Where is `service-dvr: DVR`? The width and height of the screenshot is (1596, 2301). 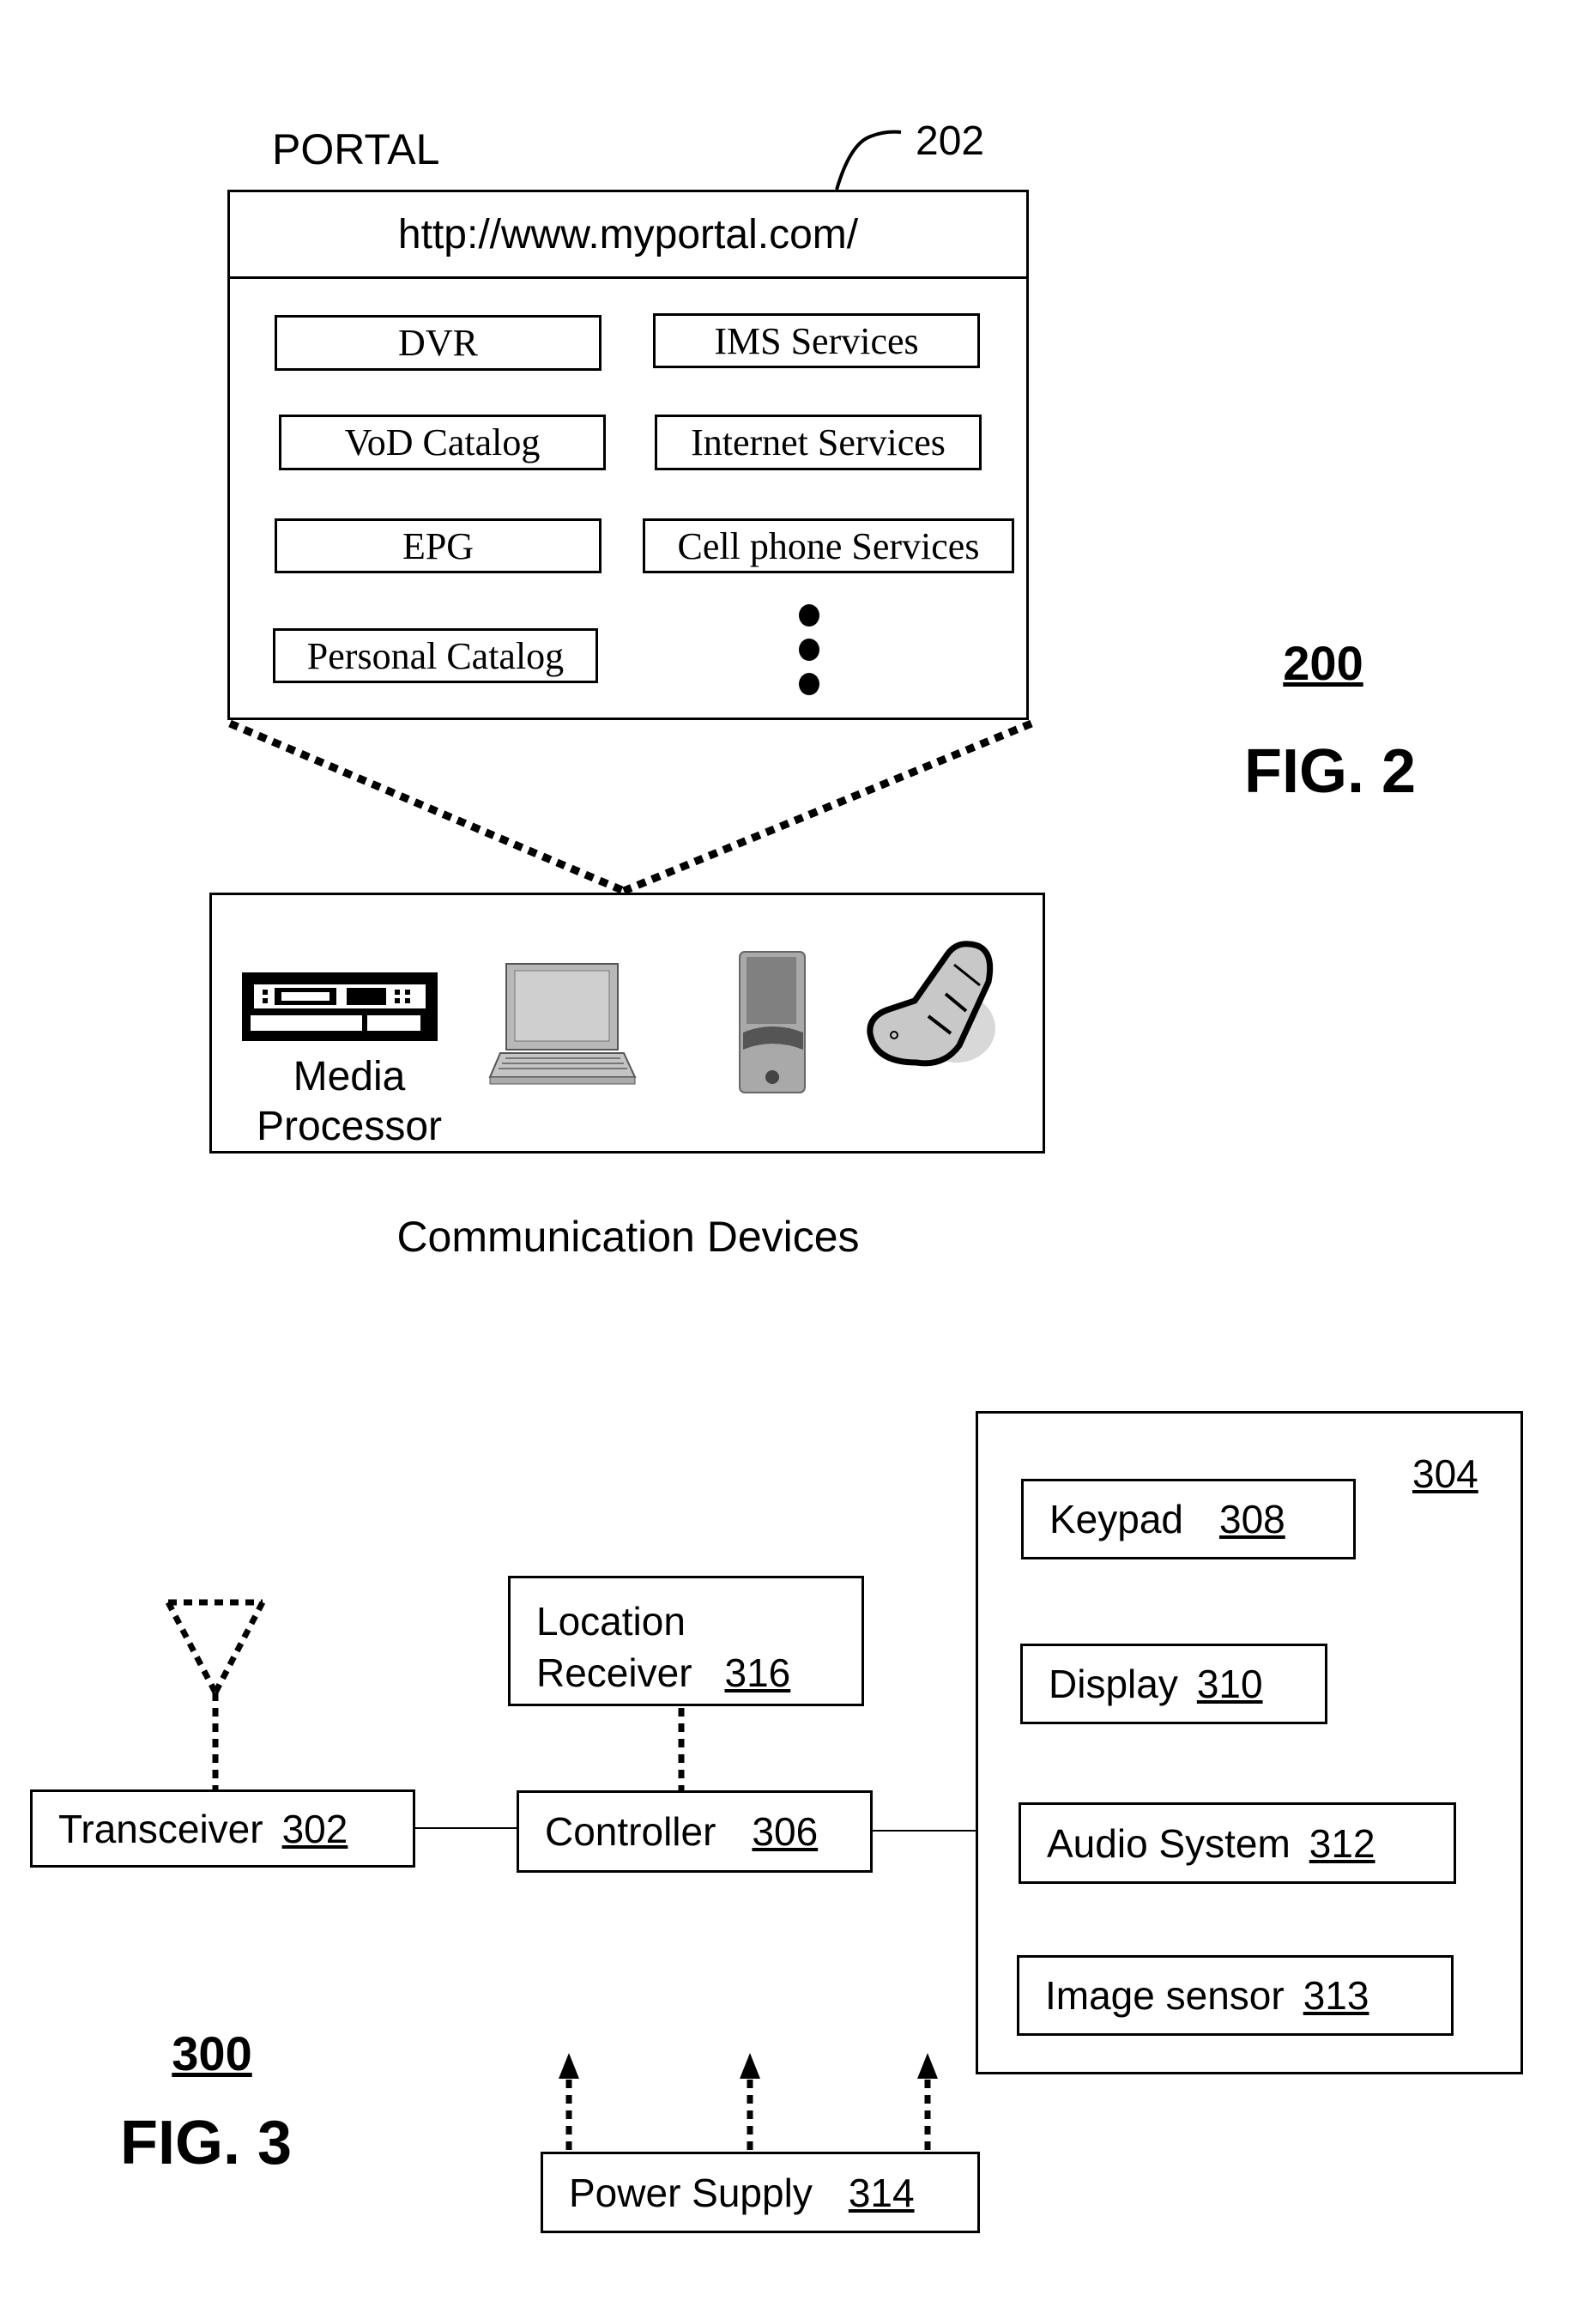 service-dvr: DVR is located at coordinates (438, 343).